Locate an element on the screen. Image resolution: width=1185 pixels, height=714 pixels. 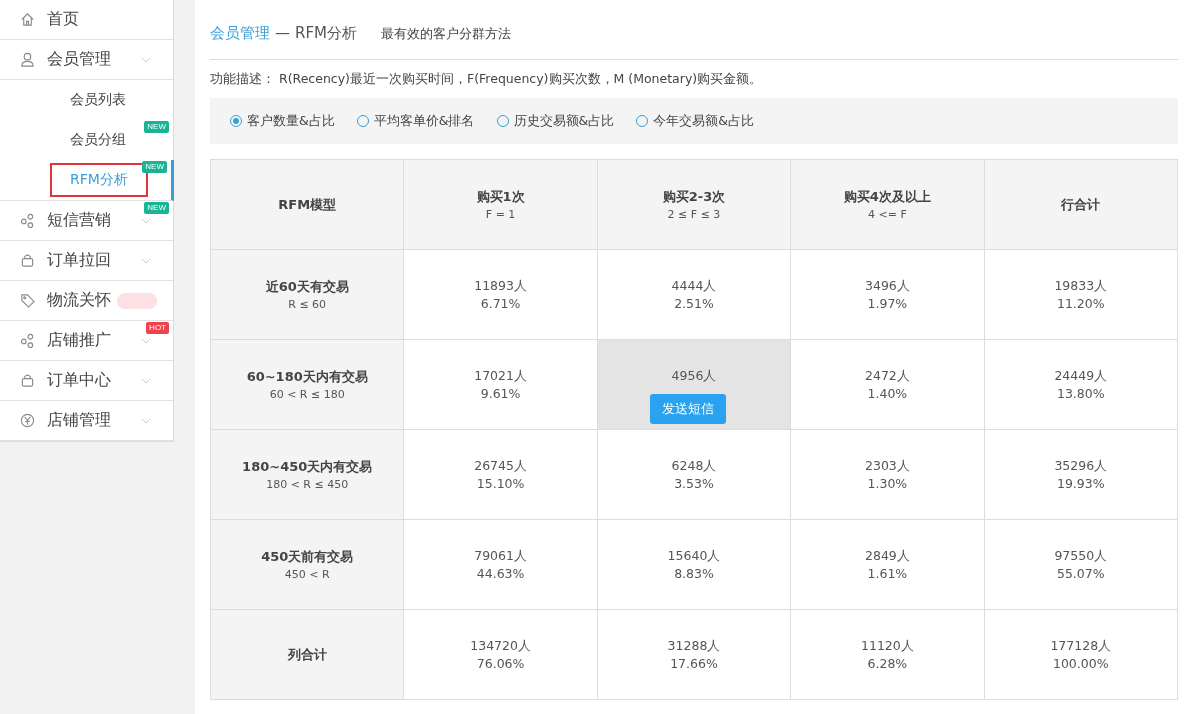
count: 17021人 is located at coordinates (500, 375).